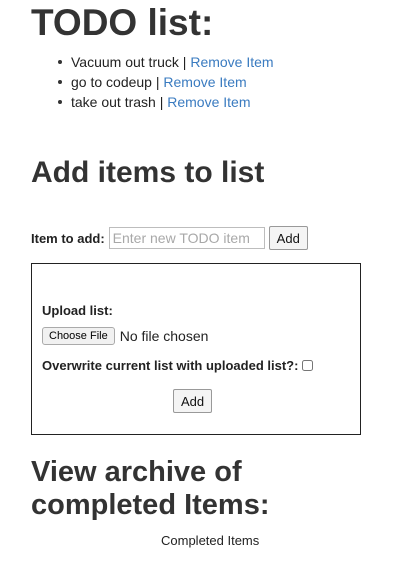 This screenshot has height=567, width=411. I want to click on file-picker: Choose File No file chosen, so click(125, 336).